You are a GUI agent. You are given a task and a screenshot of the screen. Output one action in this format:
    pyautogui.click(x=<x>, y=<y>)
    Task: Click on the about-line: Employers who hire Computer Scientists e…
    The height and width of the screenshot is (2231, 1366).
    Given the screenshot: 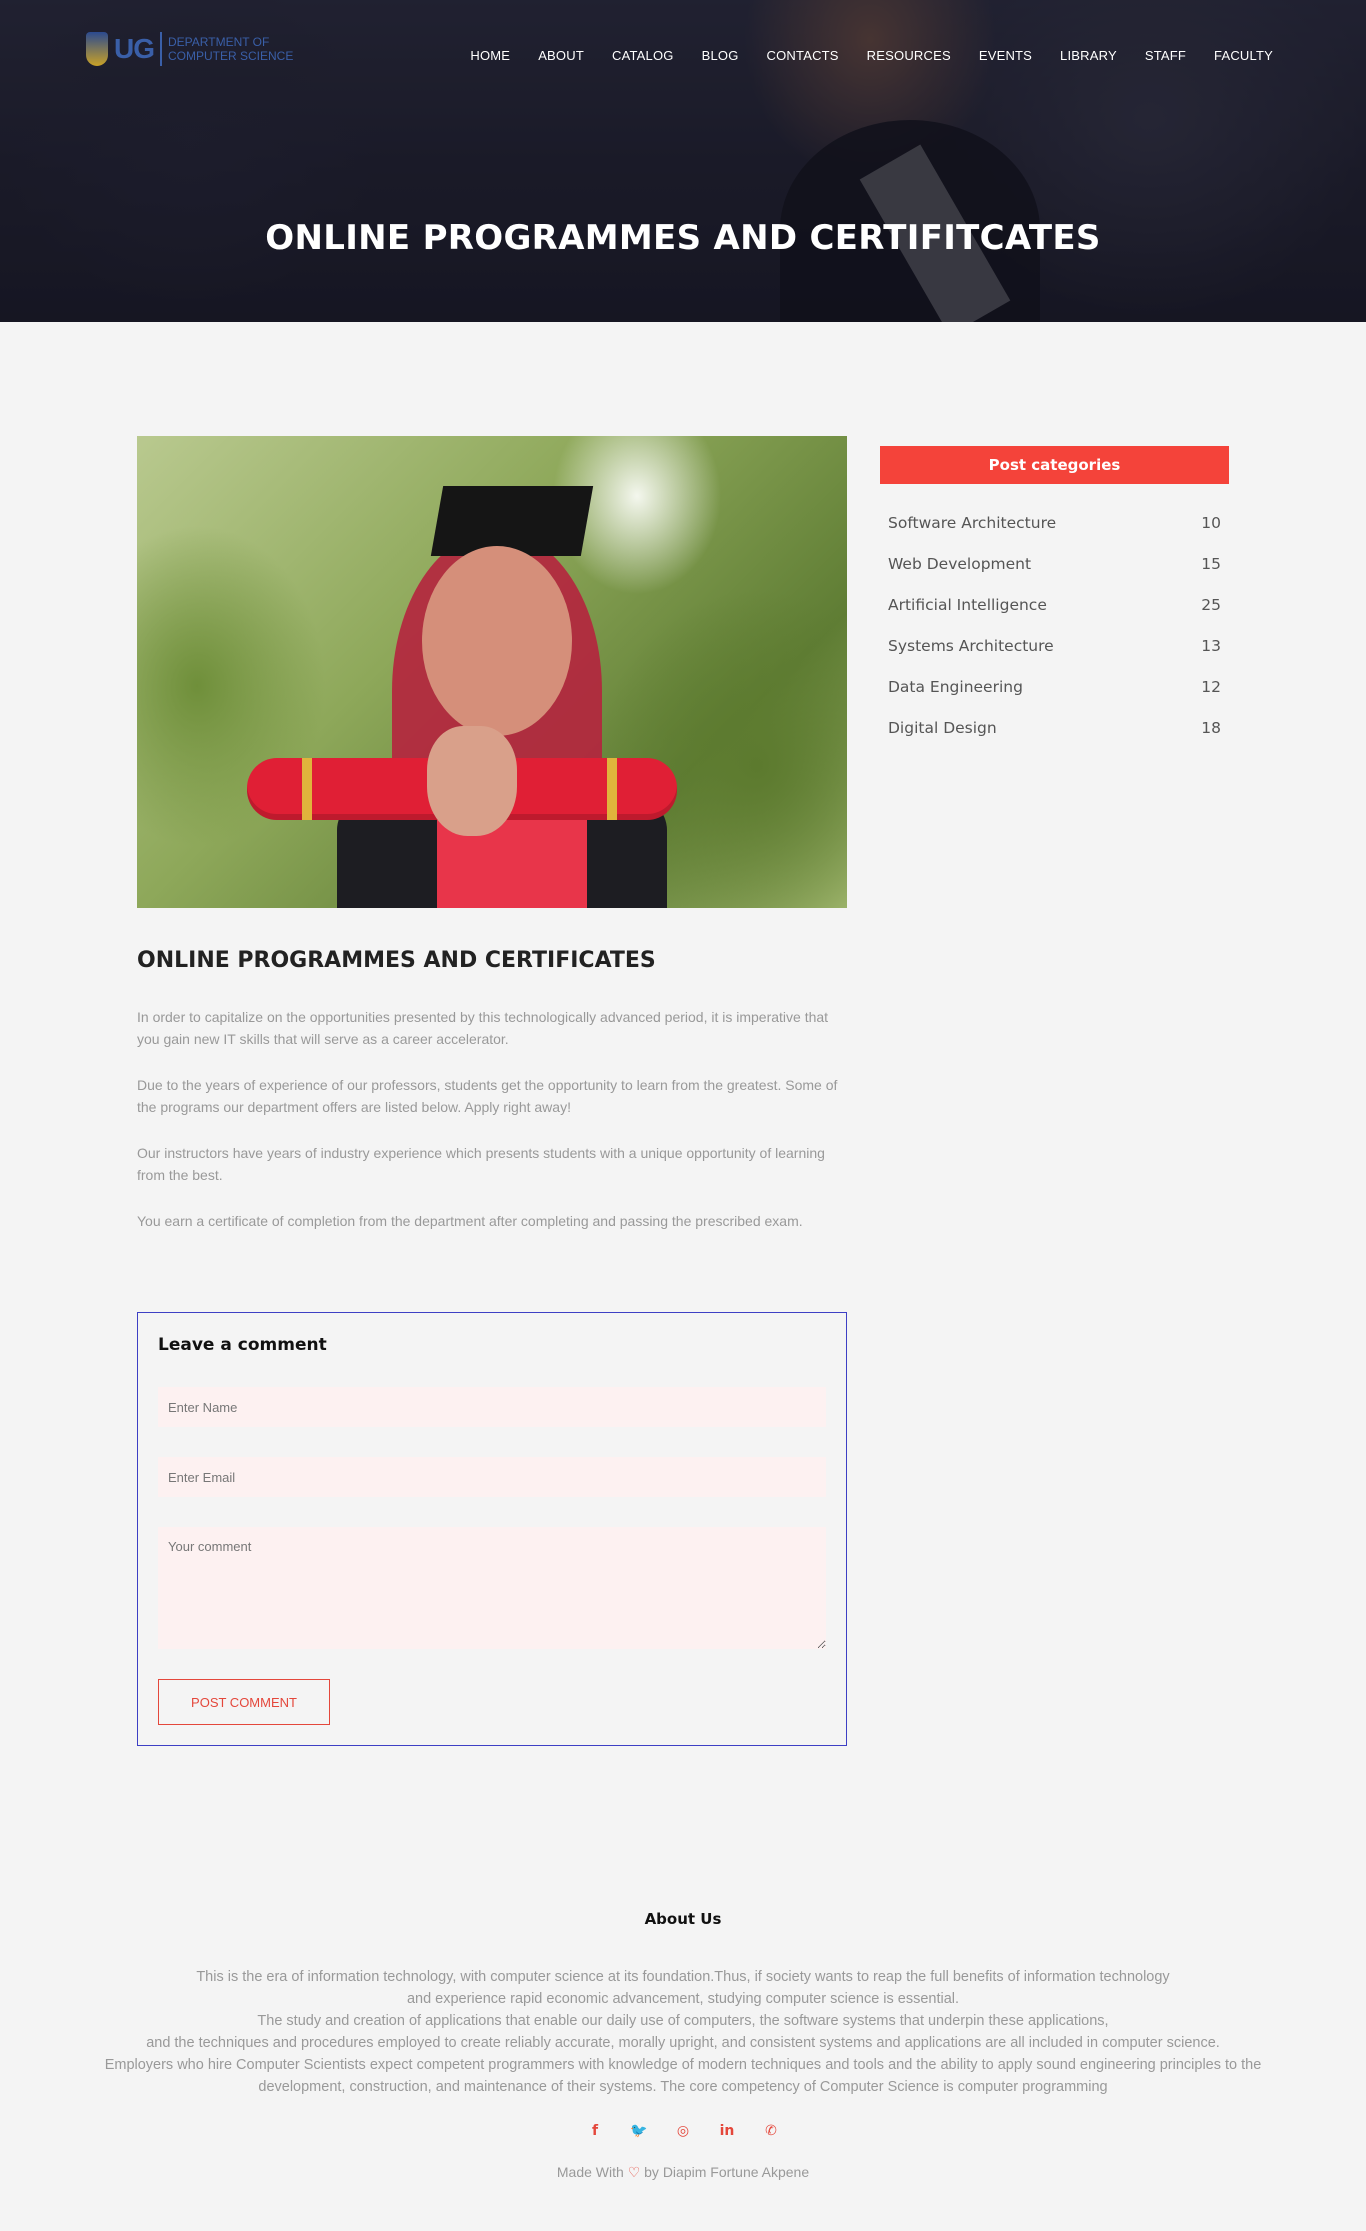 What is the action you would take?
    pyautogui.click(x=683, y=2065)
    